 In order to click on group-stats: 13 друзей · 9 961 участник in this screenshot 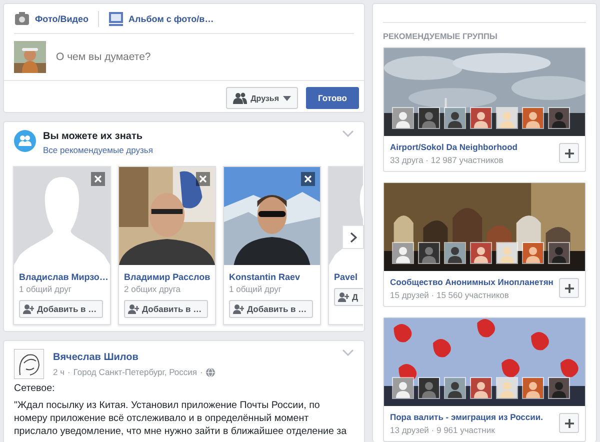, I will do `click(443, 430)`.